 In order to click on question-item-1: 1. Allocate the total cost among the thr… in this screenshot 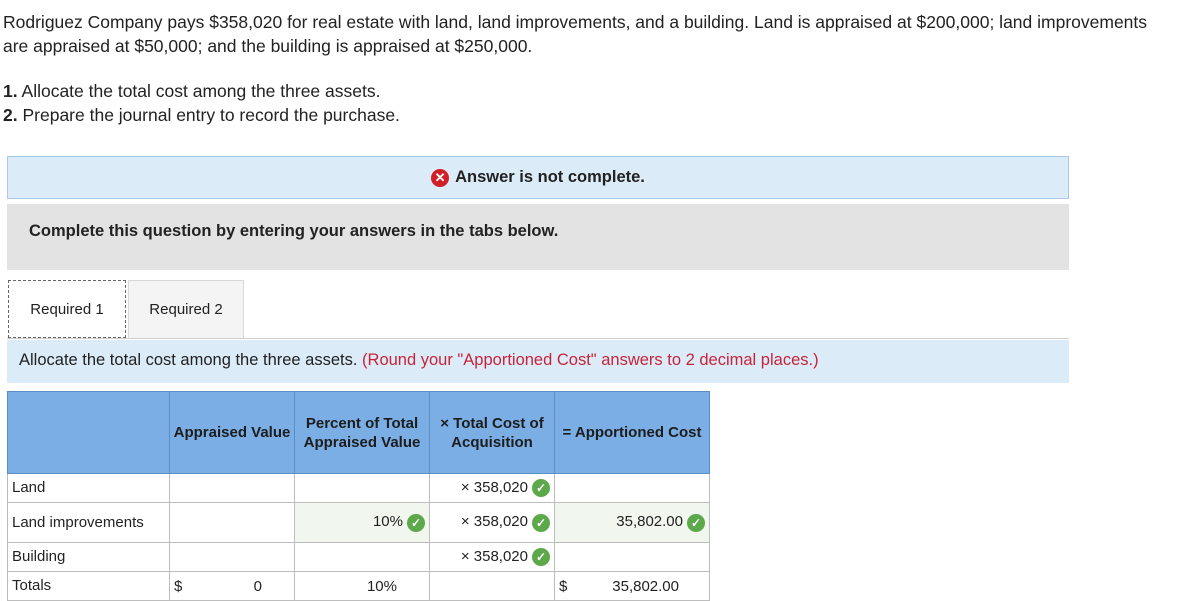, I will do `click(192, 91)`.